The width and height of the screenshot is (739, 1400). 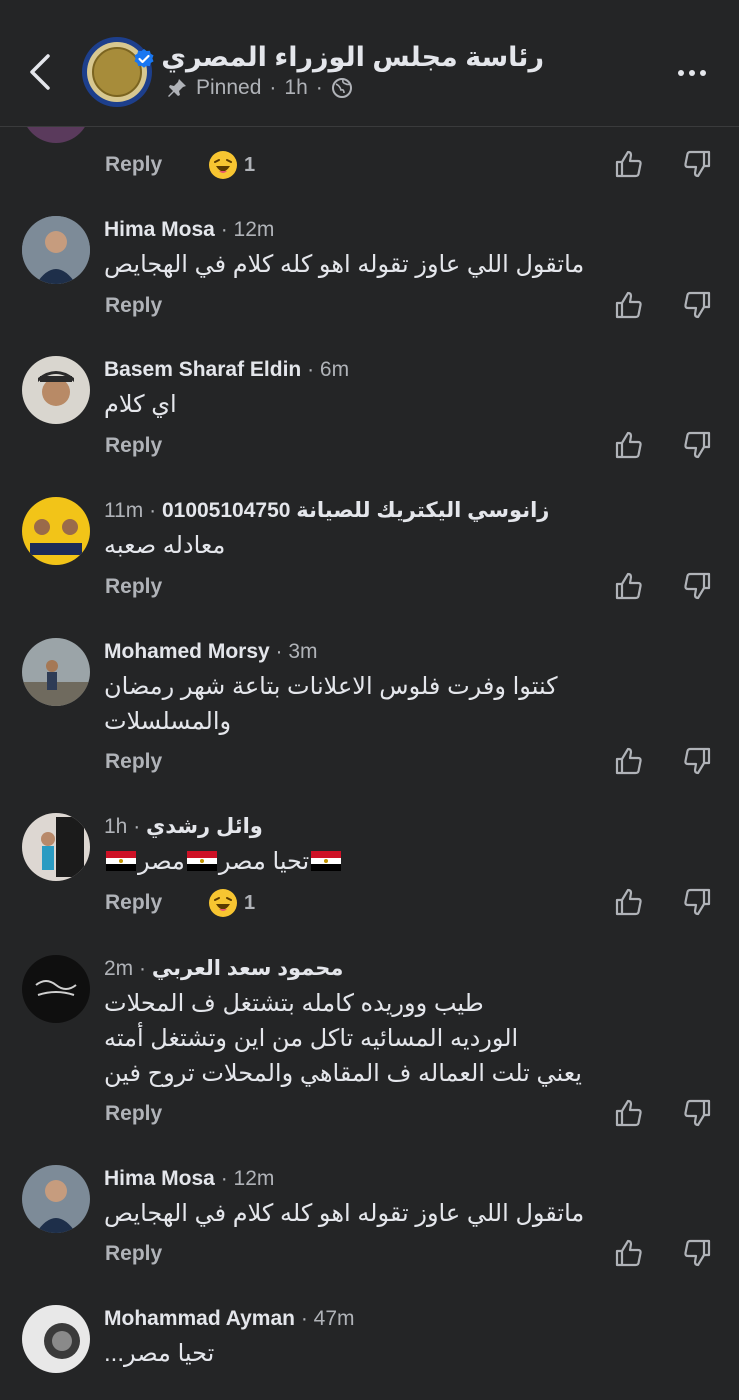 I want to click on text-segment: مصر, so click(x=161, y=861).